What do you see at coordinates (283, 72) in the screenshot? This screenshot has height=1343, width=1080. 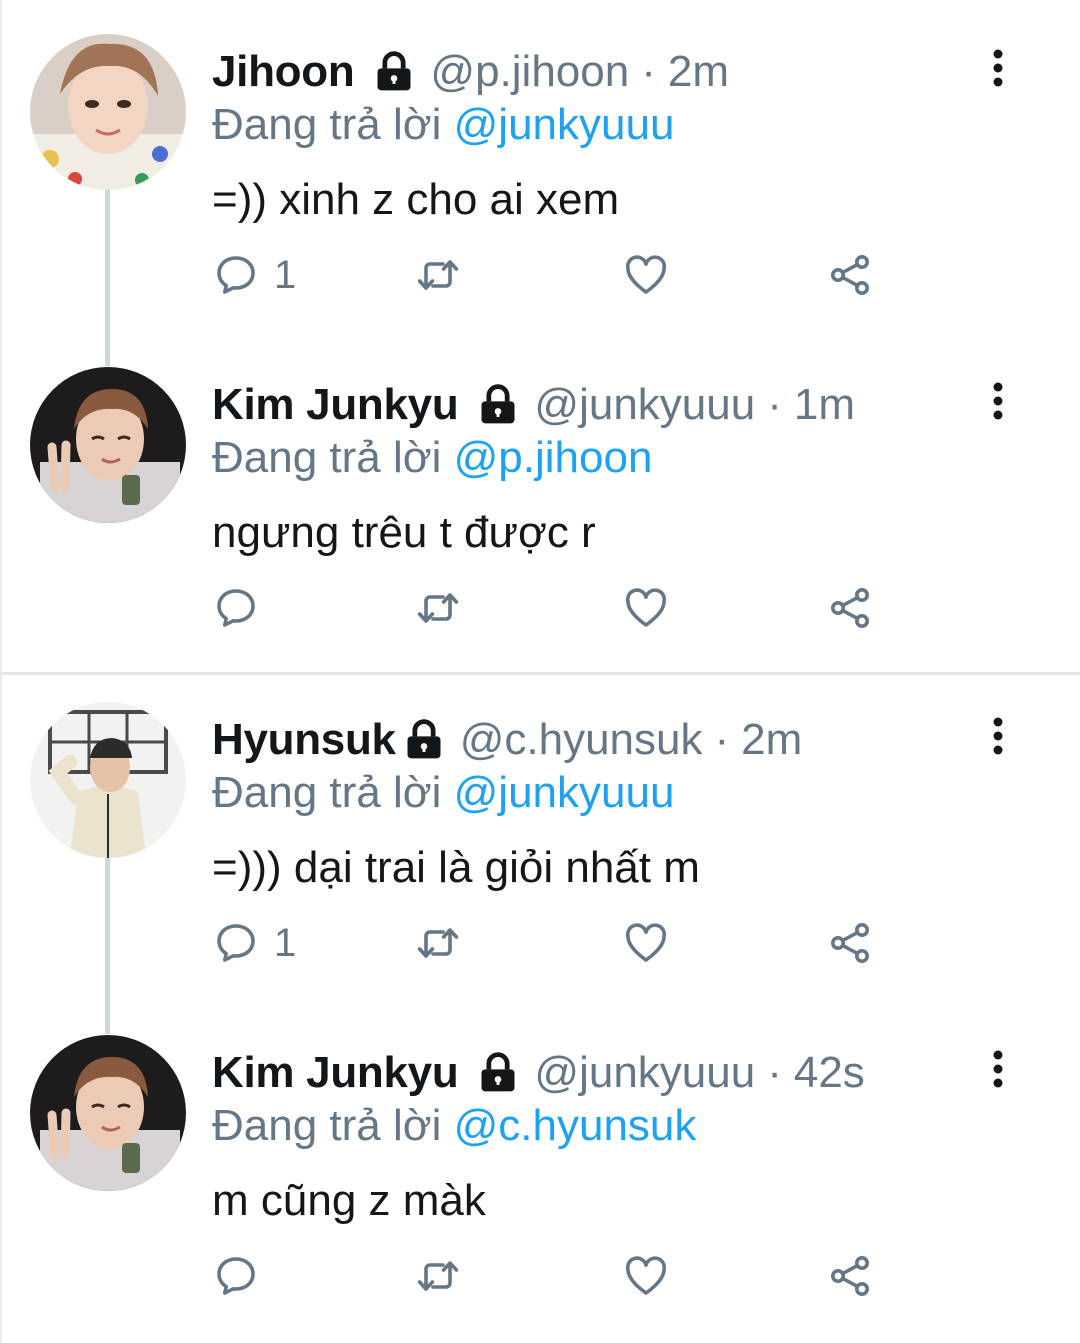 I see `author-name: Jihoon` at bounding box center [283, 72].